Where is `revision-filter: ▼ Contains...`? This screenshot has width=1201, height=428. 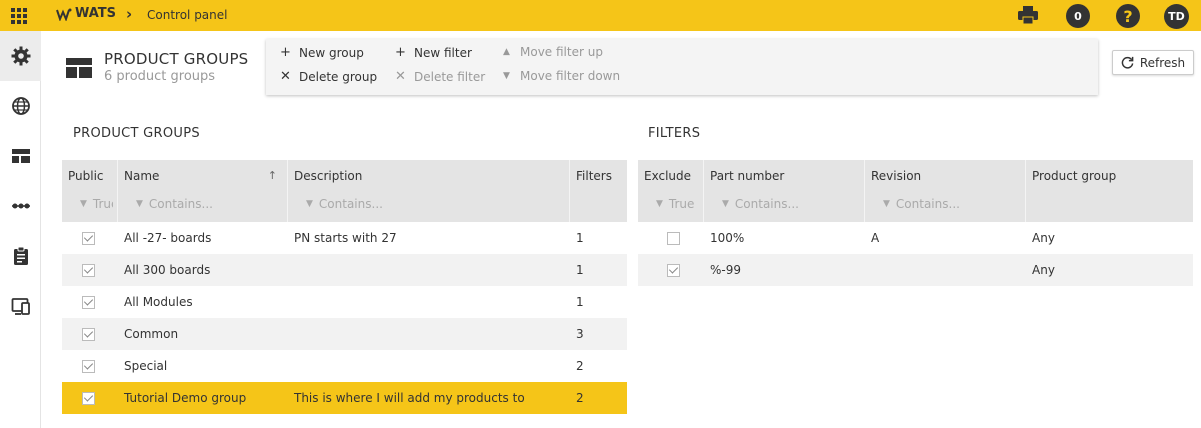 revision-filter: ▼ Contains... is located at coordinates (946, 204).